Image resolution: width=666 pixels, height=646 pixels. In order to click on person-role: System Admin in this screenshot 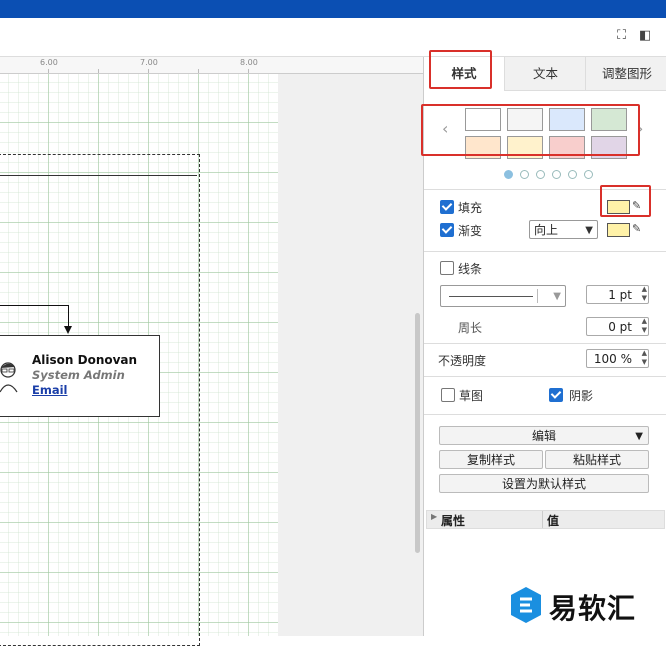, I will do `click(78, 375)`.